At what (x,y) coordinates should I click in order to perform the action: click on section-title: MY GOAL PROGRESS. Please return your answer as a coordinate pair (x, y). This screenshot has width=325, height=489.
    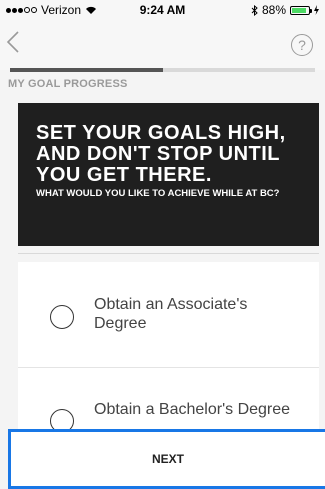
    Looking at the image, I should click on (68, 84).